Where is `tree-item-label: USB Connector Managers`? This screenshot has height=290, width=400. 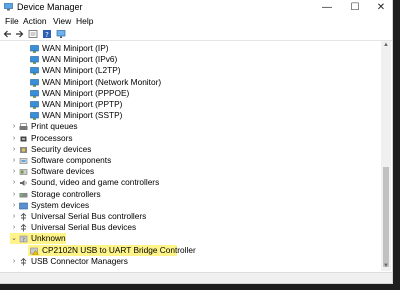
tree-item-label: USB Connector Managers is located at coordinates (79, 260).